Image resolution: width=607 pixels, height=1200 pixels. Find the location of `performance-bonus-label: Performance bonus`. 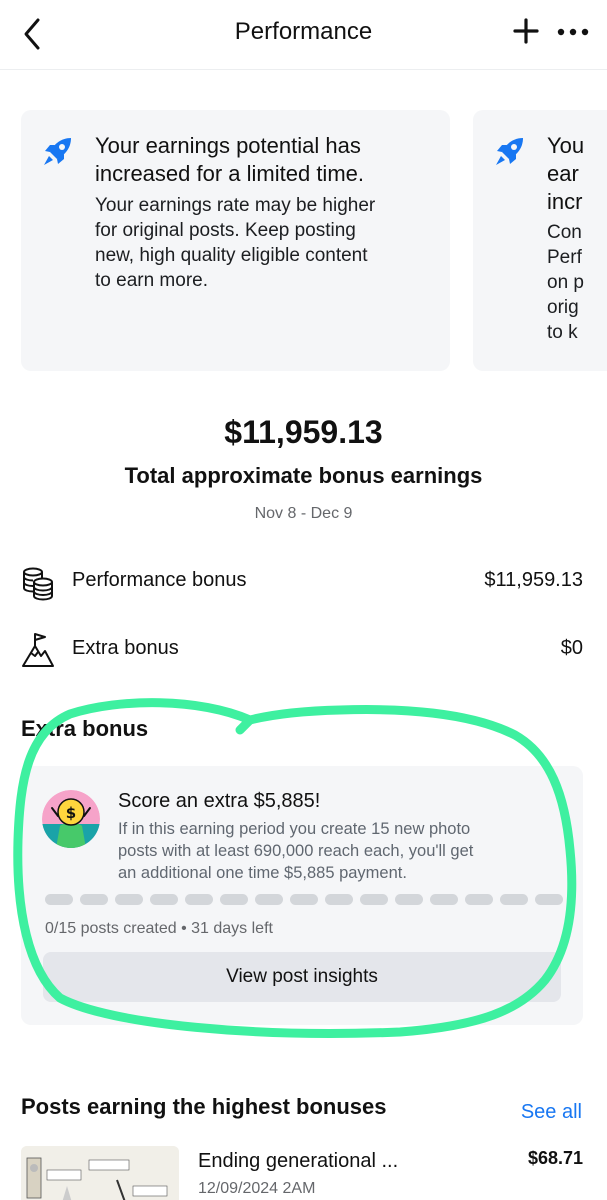

performance-bonus-label: Performance bonus is located at coordinates (159, 580).